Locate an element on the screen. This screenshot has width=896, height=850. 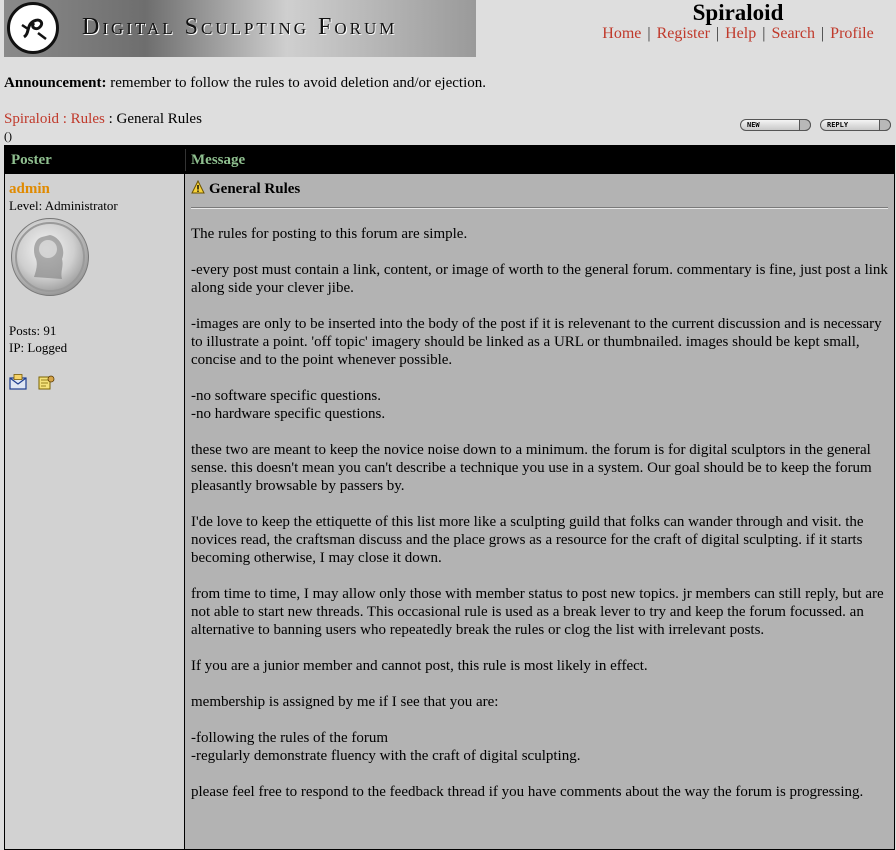
nav-help-link: Help is located at coordinates (740, 33).